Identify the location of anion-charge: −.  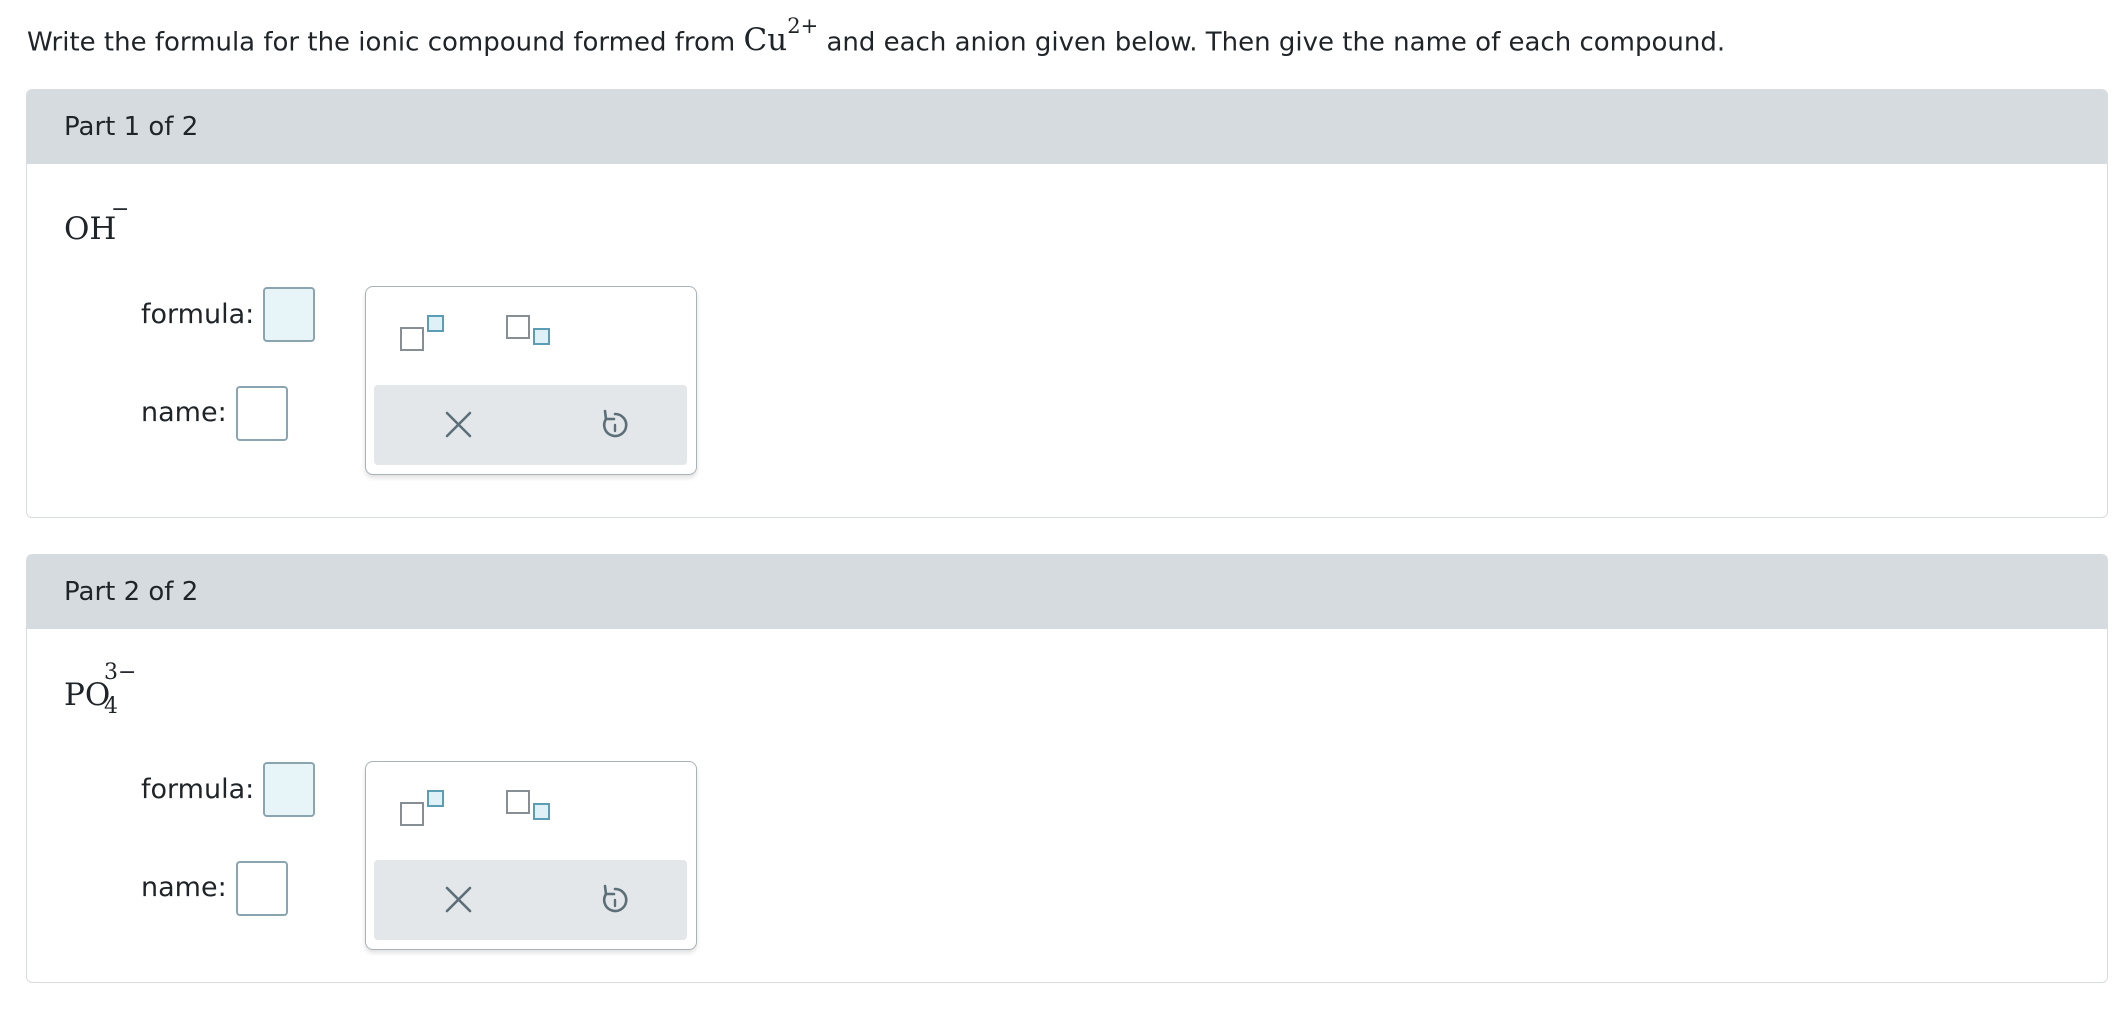
(120, 209).